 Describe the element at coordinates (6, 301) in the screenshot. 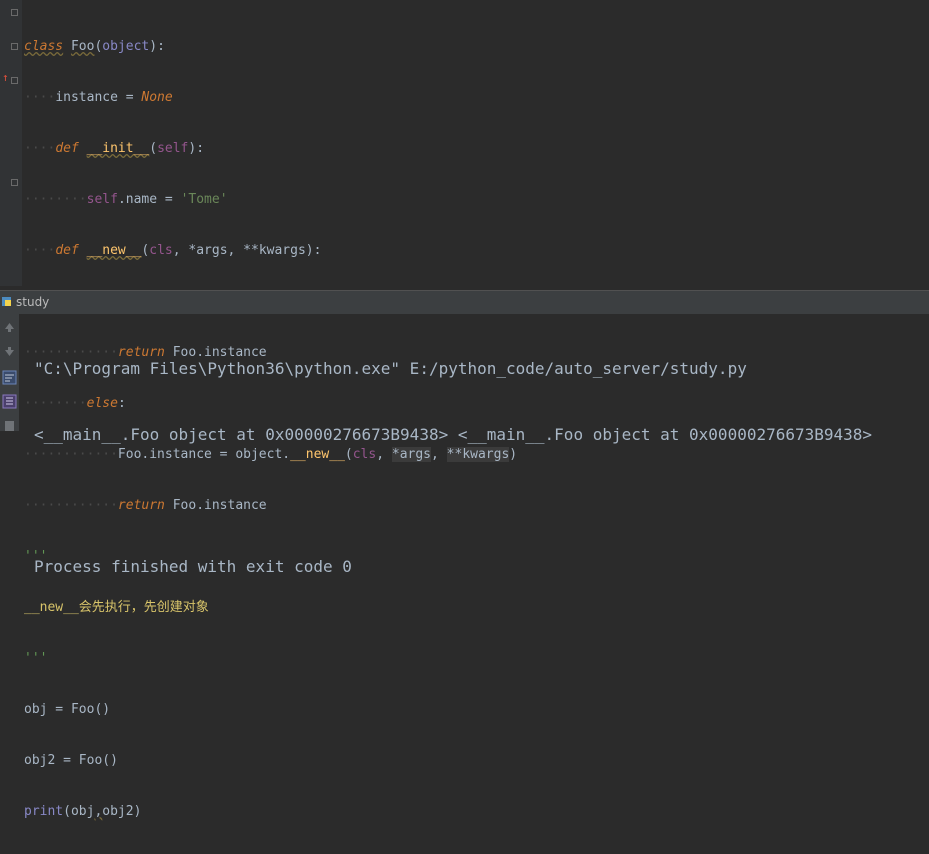

I see `python-run-icon` at that location.